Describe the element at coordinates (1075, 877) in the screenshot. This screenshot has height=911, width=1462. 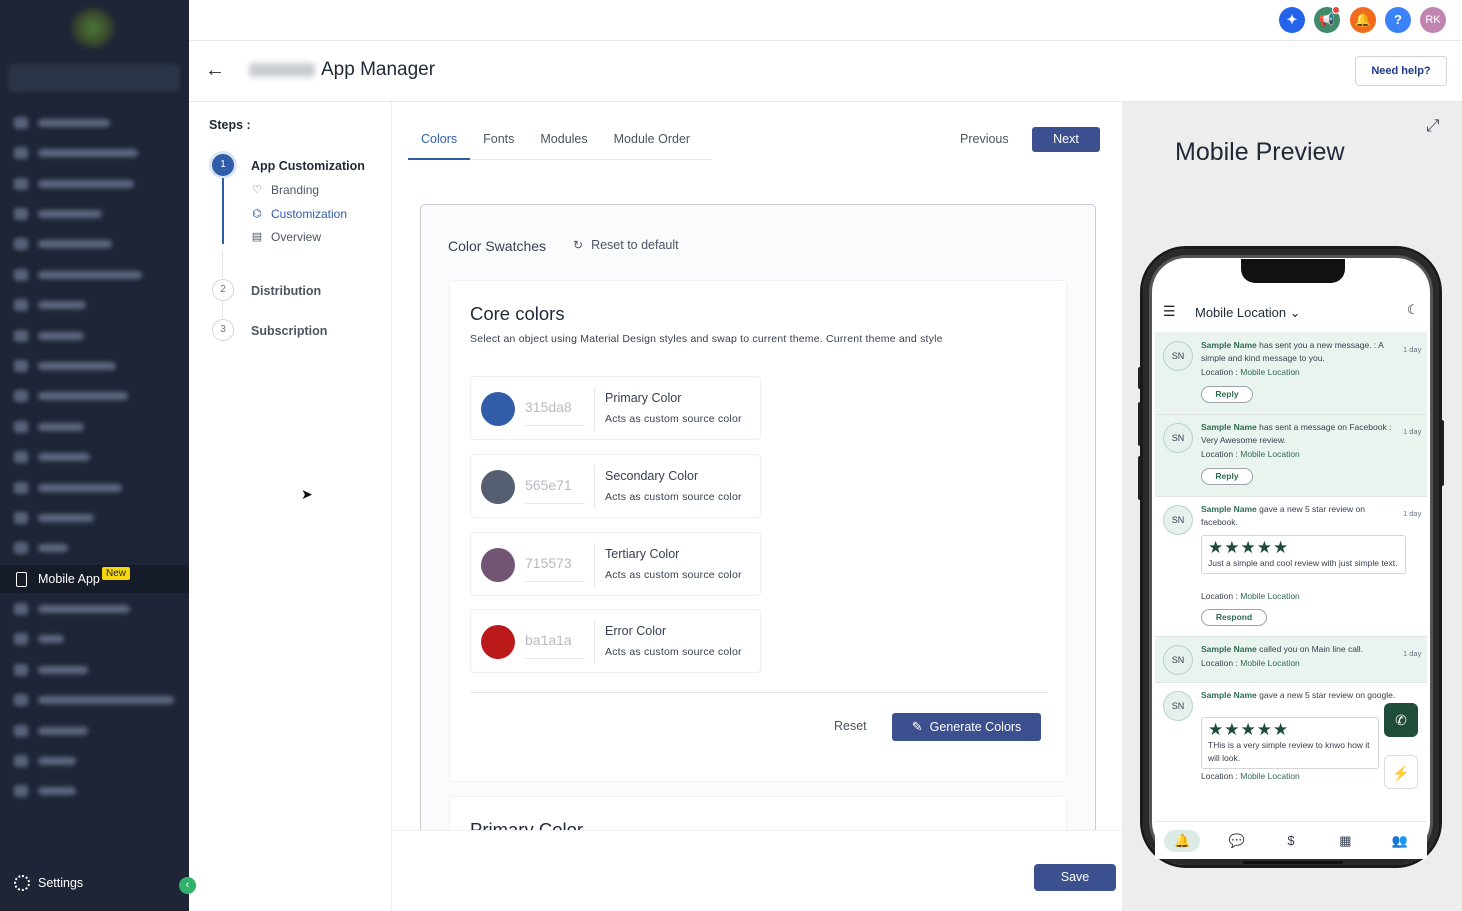
I see `save-button: Save` at that location.